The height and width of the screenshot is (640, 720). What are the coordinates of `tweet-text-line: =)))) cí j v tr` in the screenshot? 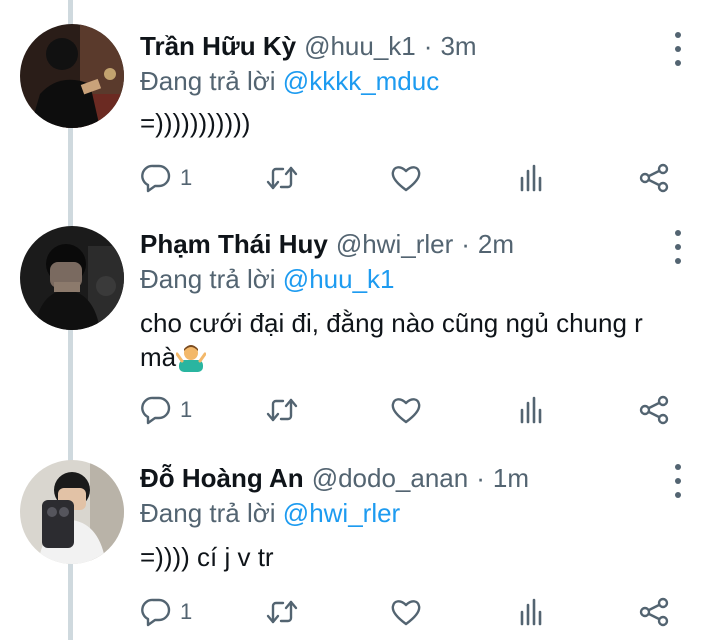 It's located at (207, 557).